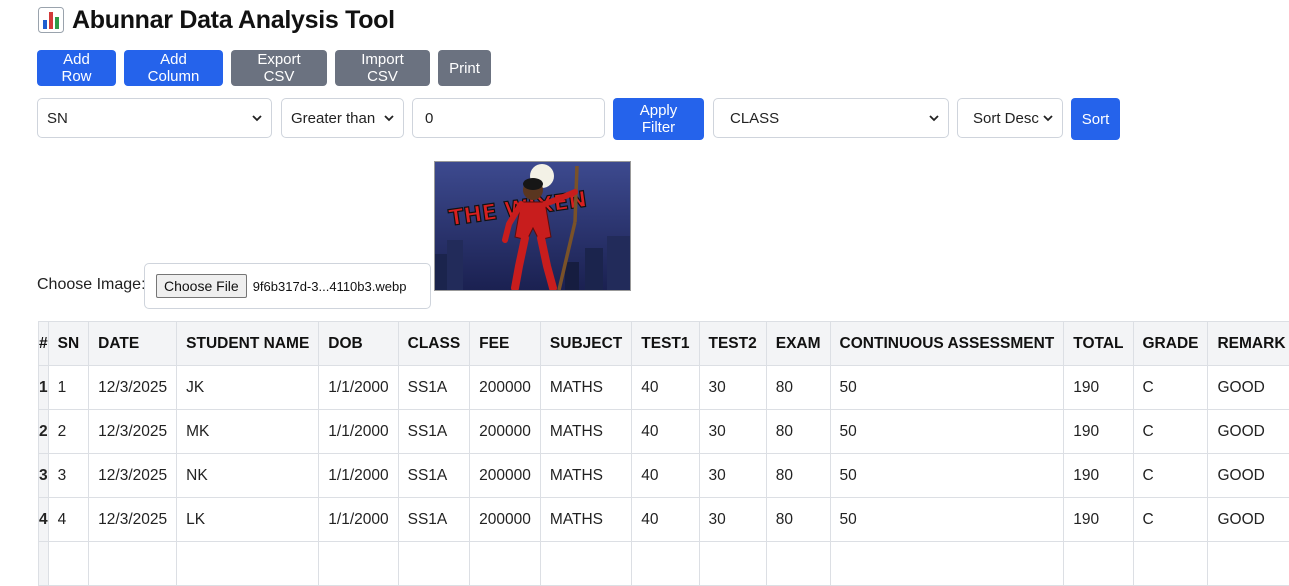  Describe the element at coordinates (44, 476) in the screenshot. I see `row-index: 3` at that location.